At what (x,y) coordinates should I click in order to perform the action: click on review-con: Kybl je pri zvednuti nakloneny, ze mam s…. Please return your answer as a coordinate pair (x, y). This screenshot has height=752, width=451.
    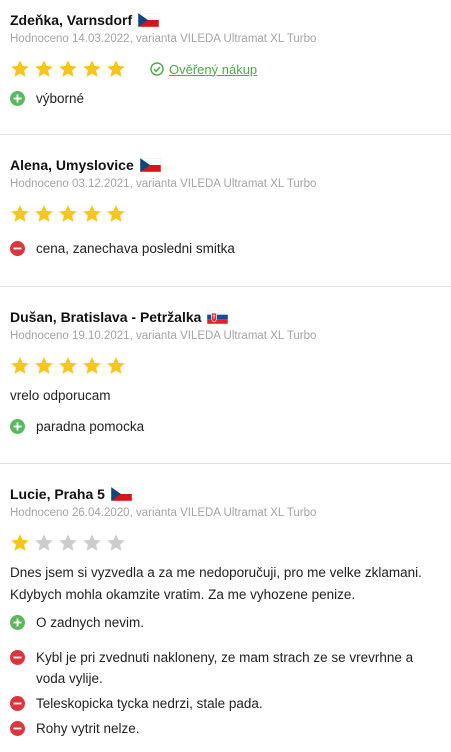
    Looking at the image, I should click on (225, 668).